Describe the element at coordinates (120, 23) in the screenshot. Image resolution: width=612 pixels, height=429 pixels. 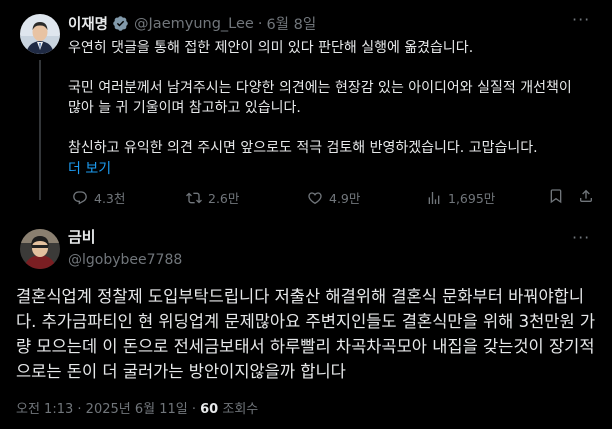
I see `verified-badge-icon` at that location.